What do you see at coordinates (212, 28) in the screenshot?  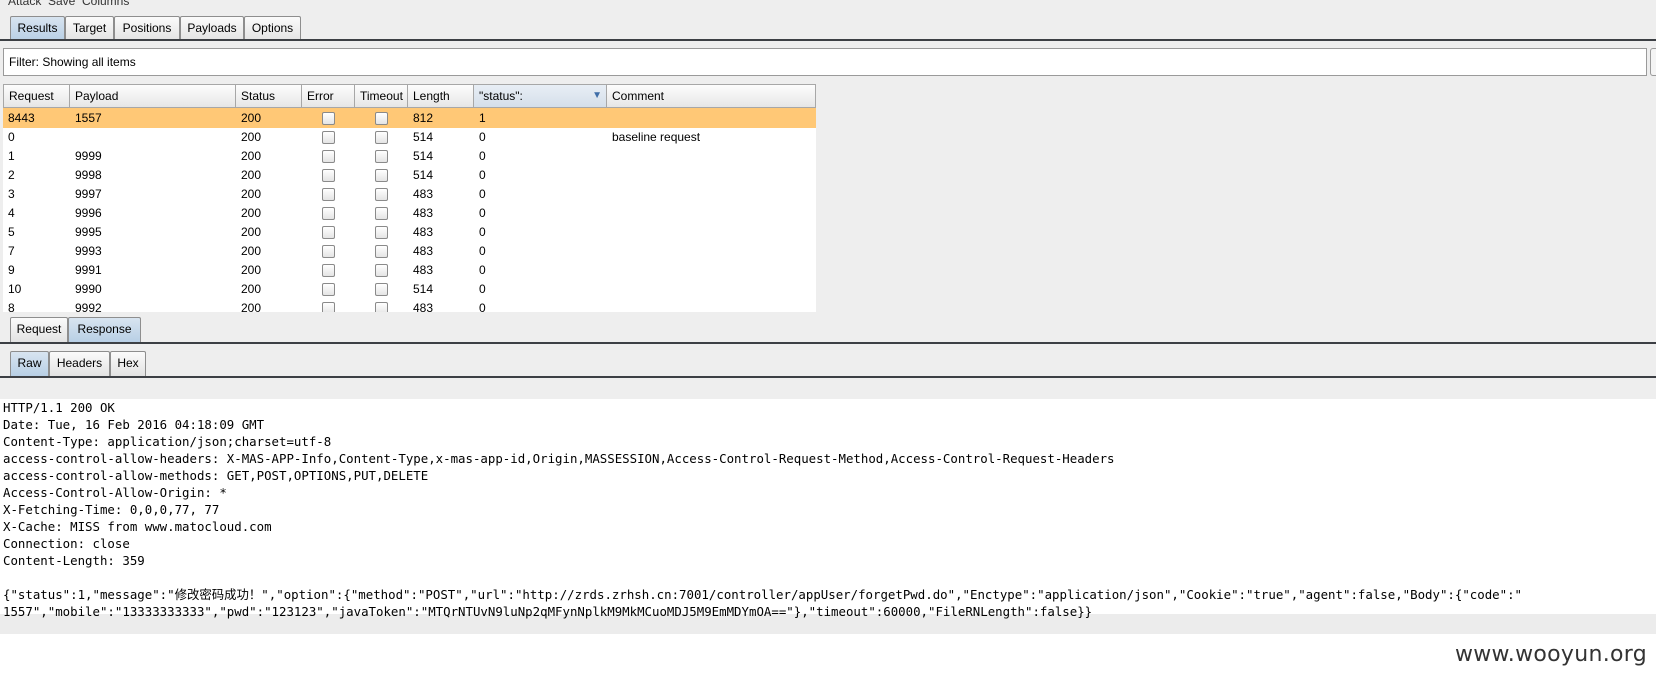 I see `tab-payloads: Payloads` at bounding box center [212, 28].